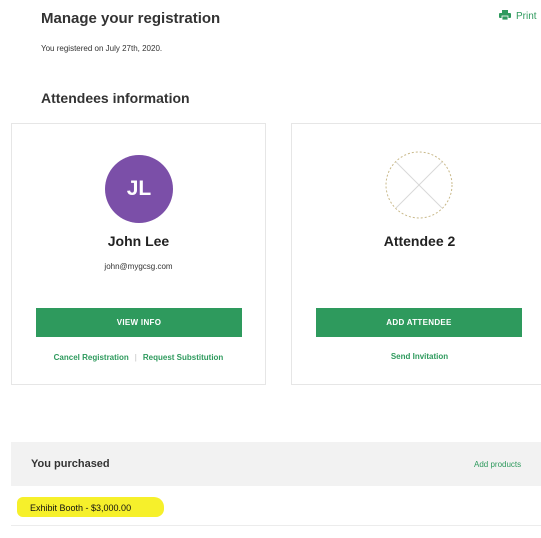 The image size is (541, 538). What do you see at coordinates (497, 464) in the screenshot?
I see `add-products-link: Add products` at bounding box center [497, 464].